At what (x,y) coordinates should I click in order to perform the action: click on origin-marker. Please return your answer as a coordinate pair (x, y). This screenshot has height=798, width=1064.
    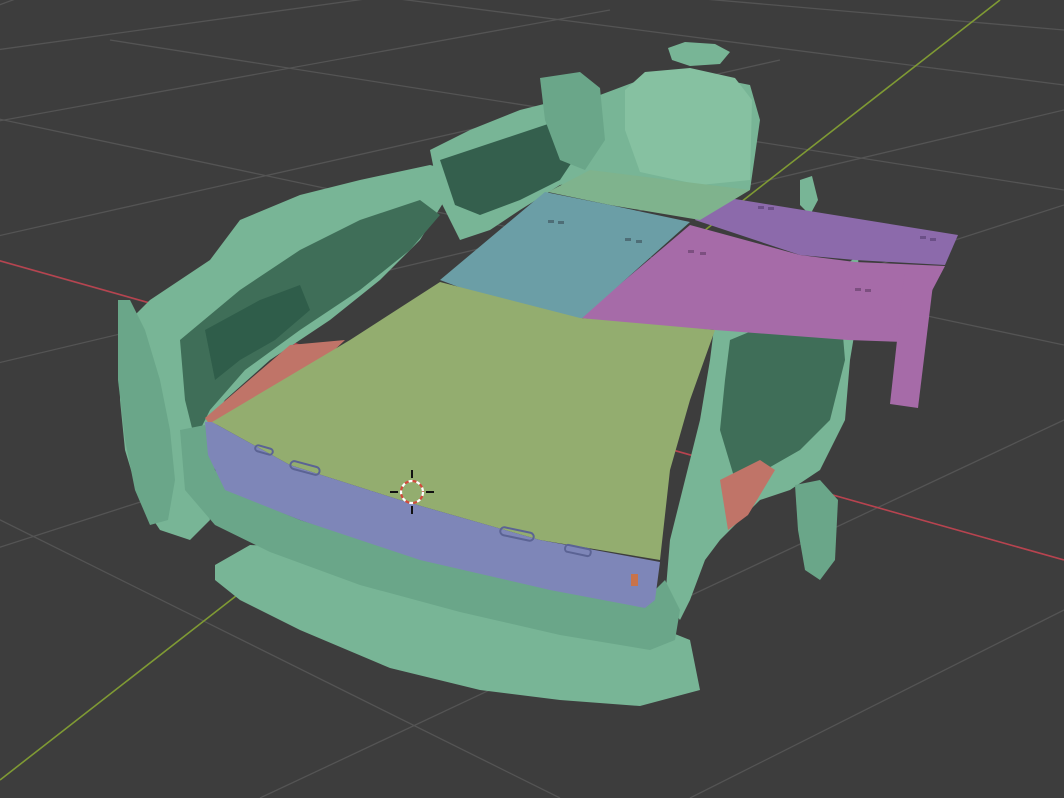
    Looking at the image, I should click on (634, 580).